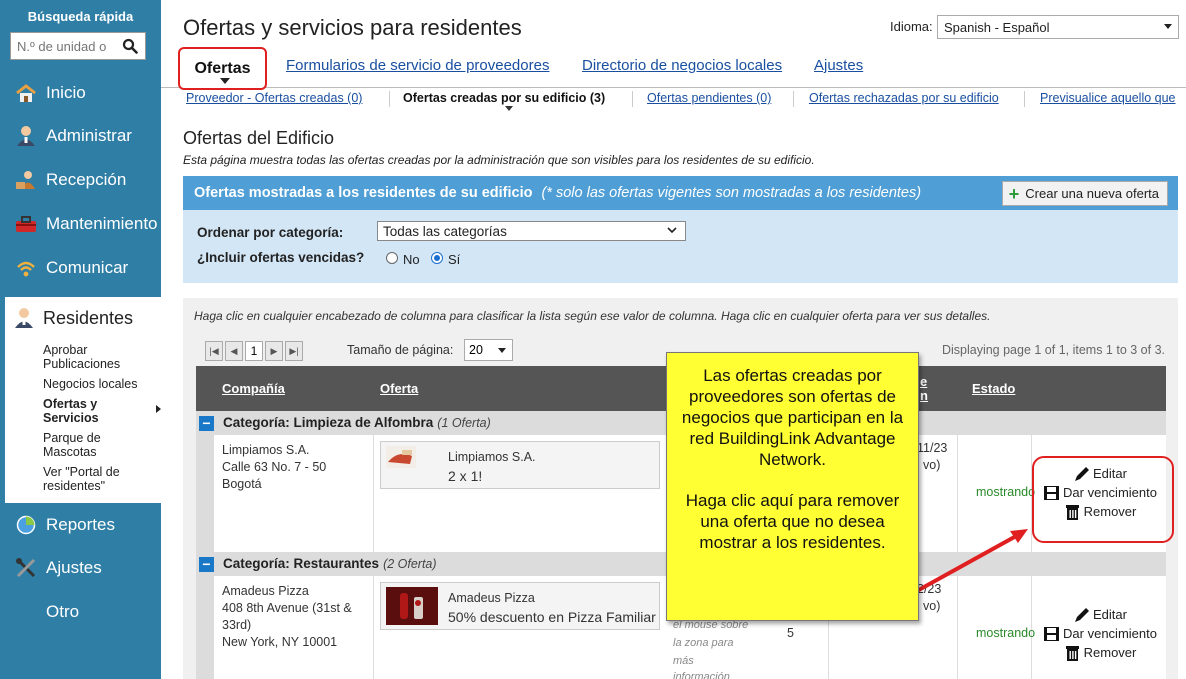 This screenshot has height=679, width=1186. I want to click on tab-label: Ofertas, so click(222, 68).